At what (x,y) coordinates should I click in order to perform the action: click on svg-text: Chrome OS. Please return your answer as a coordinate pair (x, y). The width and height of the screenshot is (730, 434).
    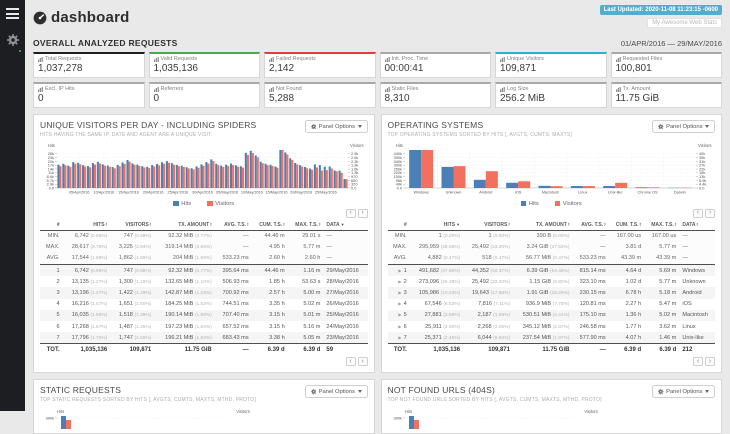
    Looking at the image, I should click on (647, 192).